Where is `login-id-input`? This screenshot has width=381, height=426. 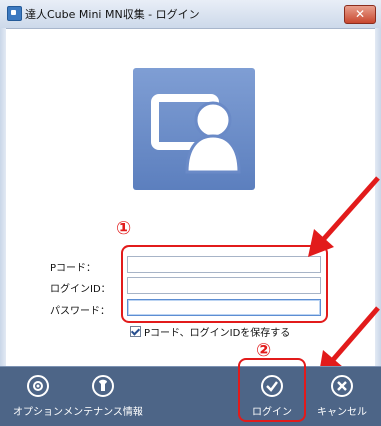
login-id-input is located at coordinates (224, 285).